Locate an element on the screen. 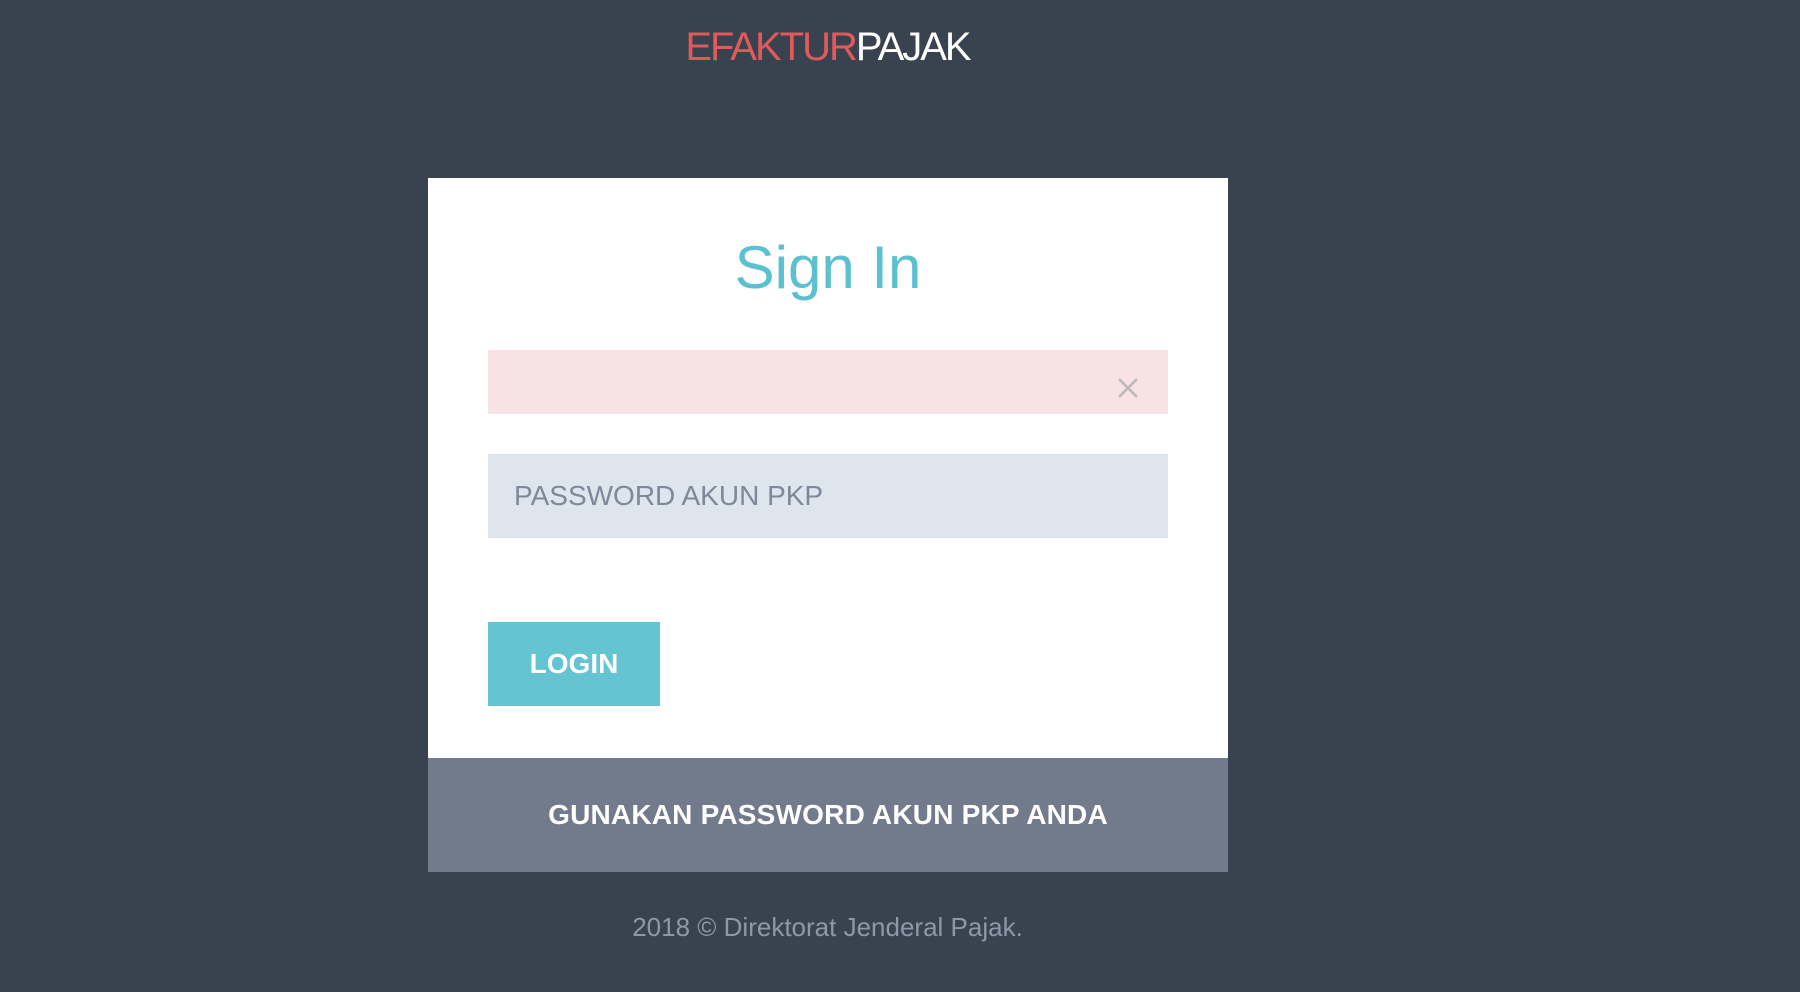  username-field-wrapper is located at coordinates (828, 382).